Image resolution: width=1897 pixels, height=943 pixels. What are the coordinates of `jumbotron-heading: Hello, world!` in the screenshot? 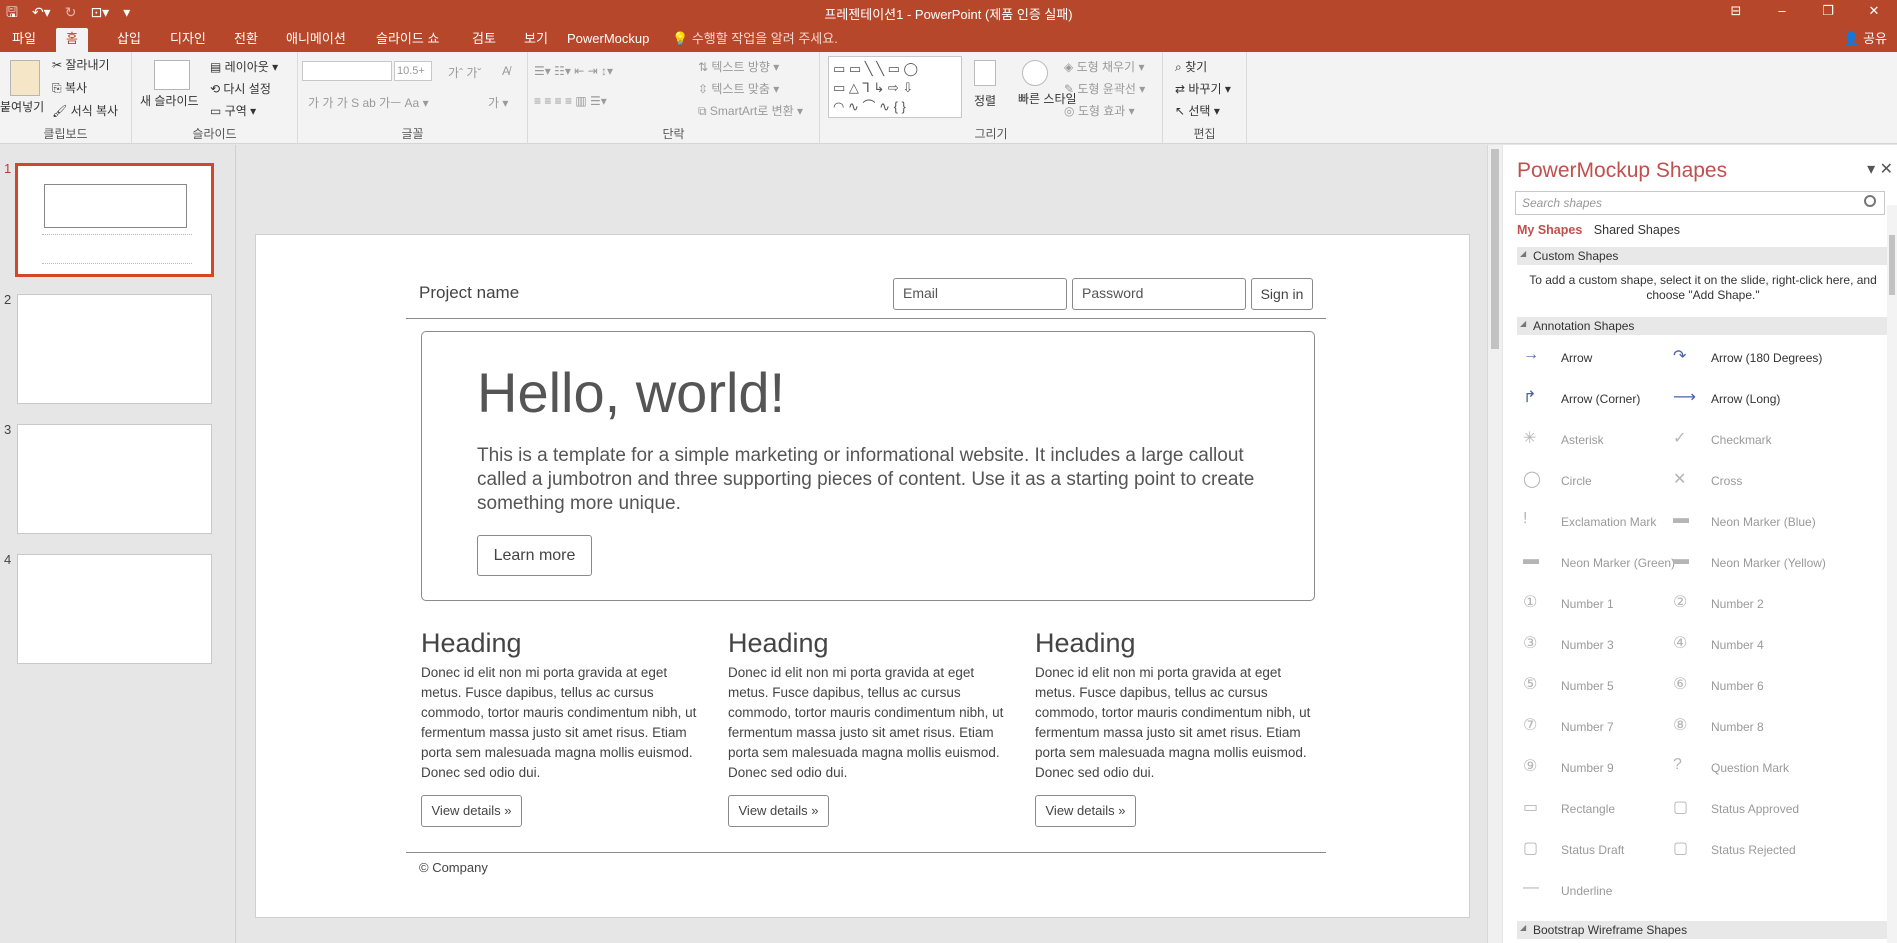 It's located at (631, 392).